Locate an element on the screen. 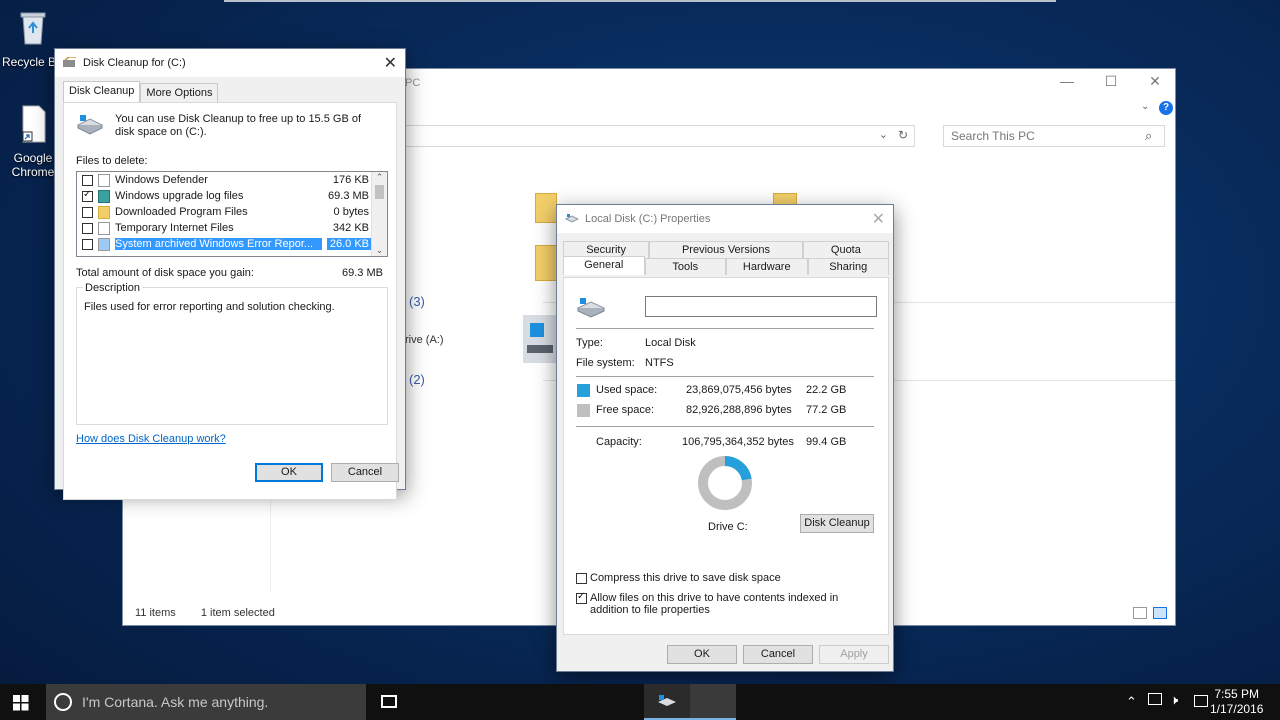  dialog-title: Disk Cleanup for (C:) is located at coordinates (134, 63).